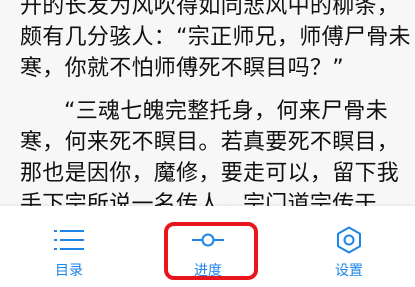 This screenshot has height=287, width=415. Describe the element at coordinates (210, 9) in the screenshot. I see `text-line: 开的长发为风吹得如同悲风中的柳条，` at that location.